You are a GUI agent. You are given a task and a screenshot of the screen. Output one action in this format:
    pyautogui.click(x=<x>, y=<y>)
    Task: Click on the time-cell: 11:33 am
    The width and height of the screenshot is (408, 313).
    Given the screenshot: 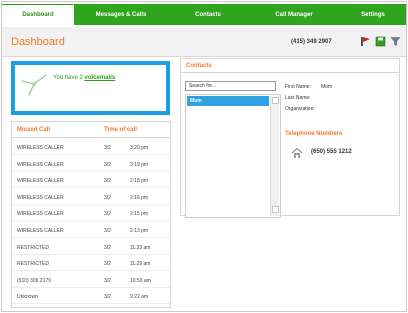 What is the action you would take?
    pyautogui.click(x=140, y=247)
    